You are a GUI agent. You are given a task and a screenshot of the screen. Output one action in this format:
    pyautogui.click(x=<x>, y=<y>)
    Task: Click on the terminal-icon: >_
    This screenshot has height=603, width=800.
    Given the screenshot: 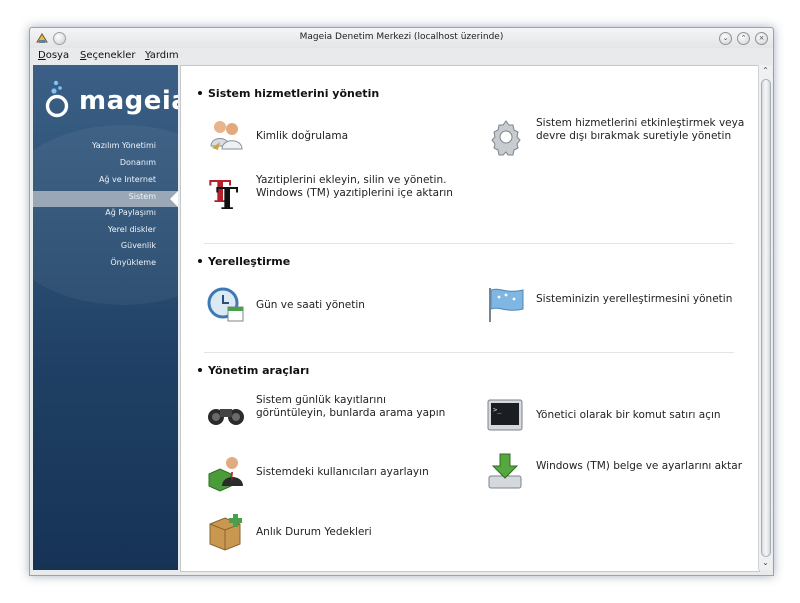 What is the action you would take?
    pyautogui.click(x=505, y=415)
    